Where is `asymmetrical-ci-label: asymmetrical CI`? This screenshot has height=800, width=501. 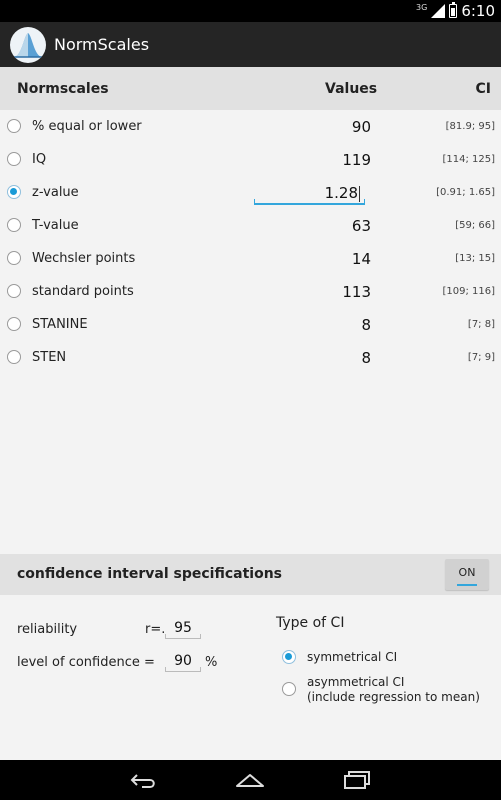
asymmetrical-ci-label: asymmetrical CI is located at coordinates (355, 682).